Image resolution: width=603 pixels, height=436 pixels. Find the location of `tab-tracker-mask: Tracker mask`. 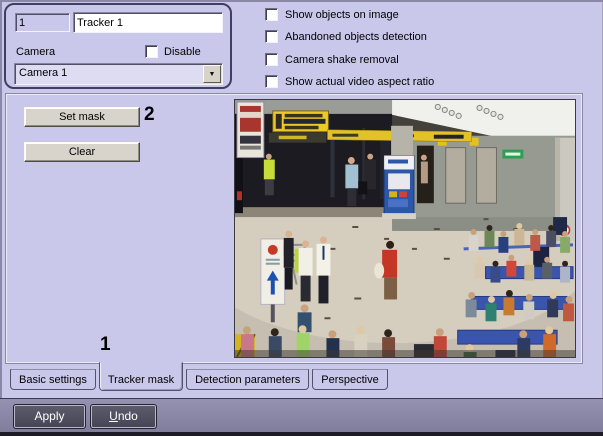

tab-tracker-mask: Tracker mask is located at coordinates (141, 376).